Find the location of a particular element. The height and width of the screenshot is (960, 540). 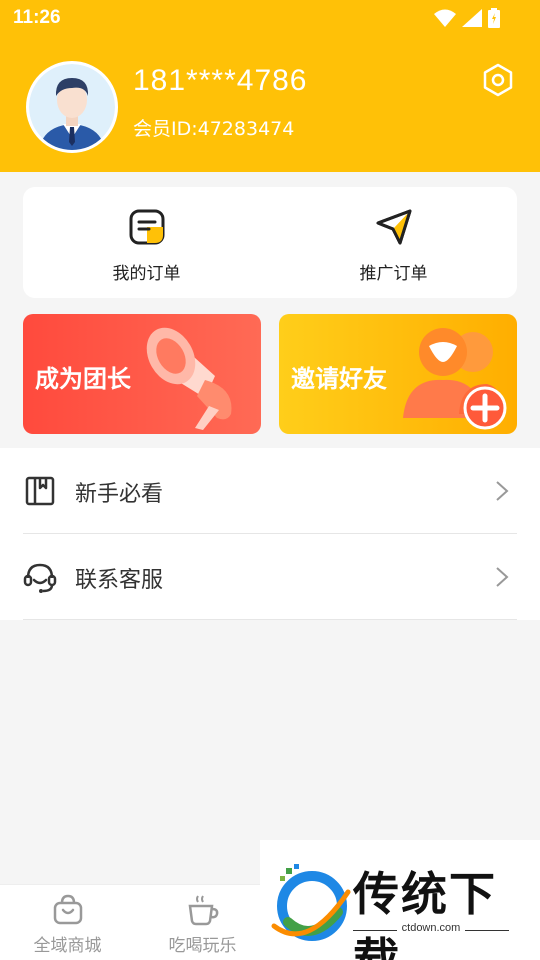

order-list-icon is located at coordinates (146, 227).